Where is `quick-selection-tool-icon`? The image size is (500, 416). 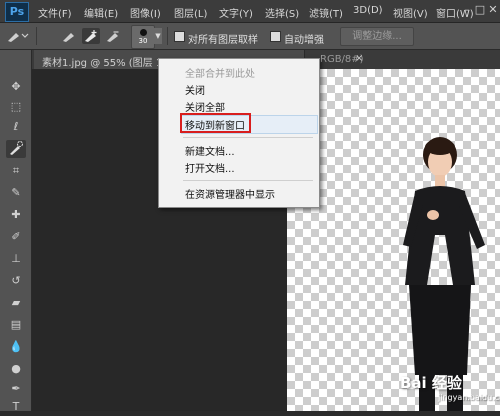 quick-selection-tool-icon is located at coordinates (16, 149).